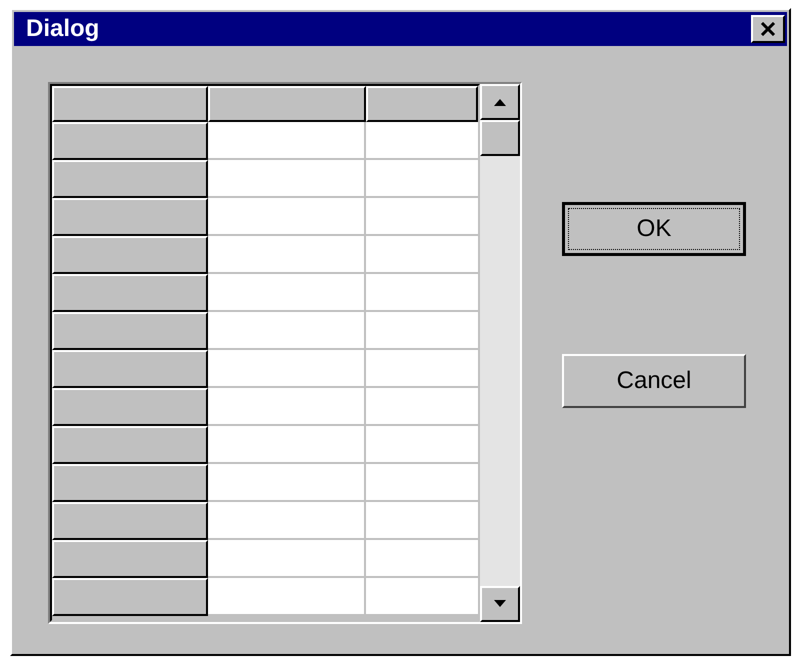 The width and height of the screenshot is (793, 658). Describe the element at coordinates (654, 229) in the screenshot. I see `ok-button: OK` at that location.